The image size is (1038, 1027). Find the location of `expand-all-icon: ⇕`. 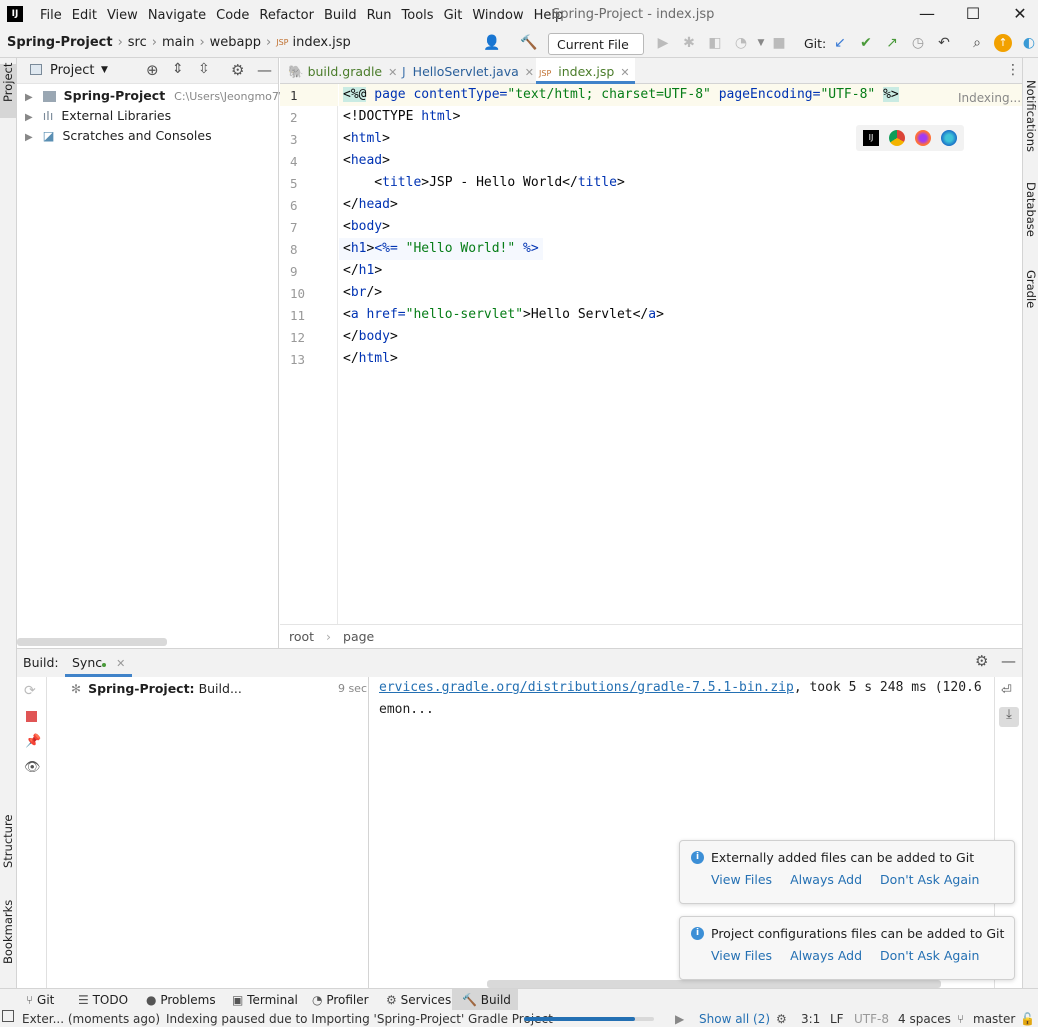

expand-all-icon: ⇕ is located at coordinates (178, 69).